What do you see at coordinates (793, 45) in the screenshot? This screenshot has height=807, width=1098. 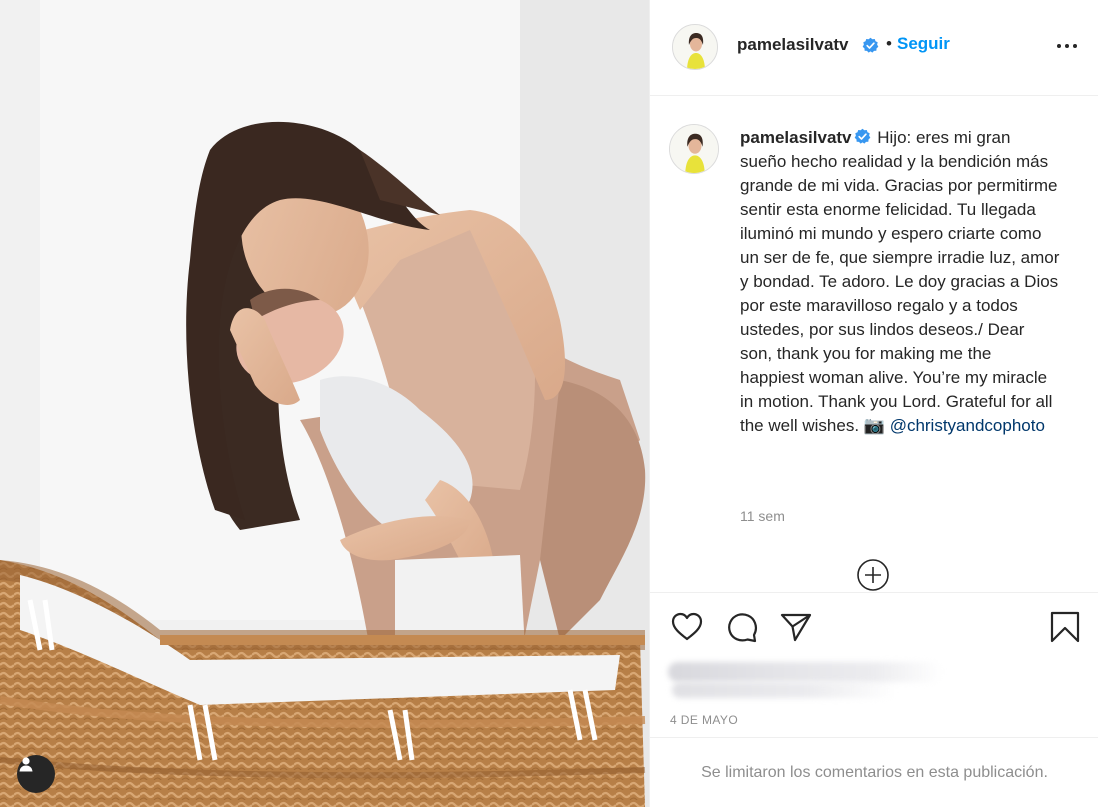 I see `username-link: pamelasilvatv` at bounding box center [793, 45].